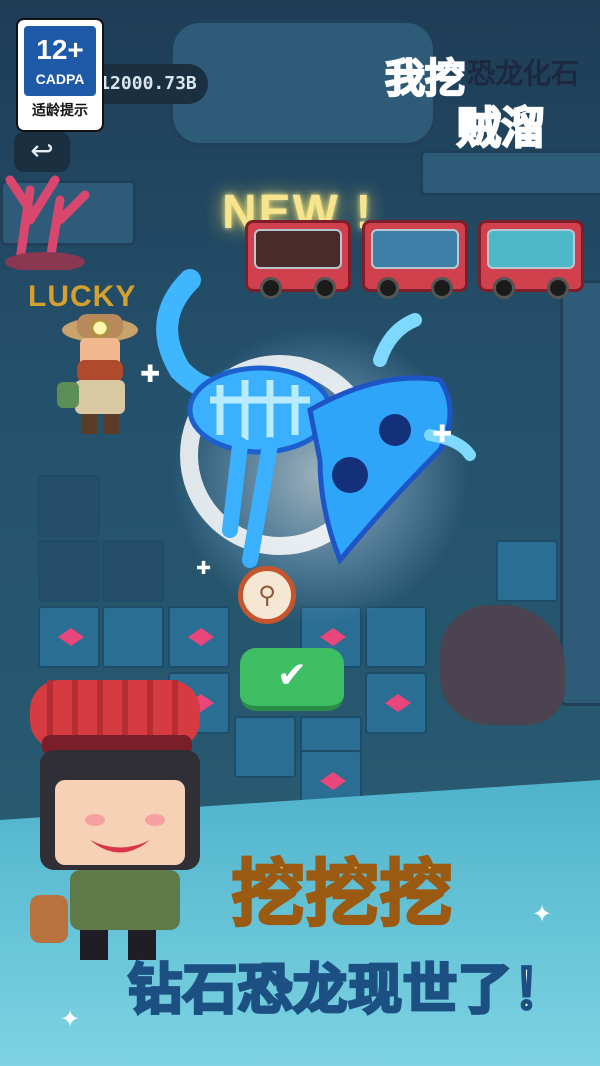 The height and width of the screenshot is (1066, 600). I want to click on logo-line1: 我挖, so click(425, 79).